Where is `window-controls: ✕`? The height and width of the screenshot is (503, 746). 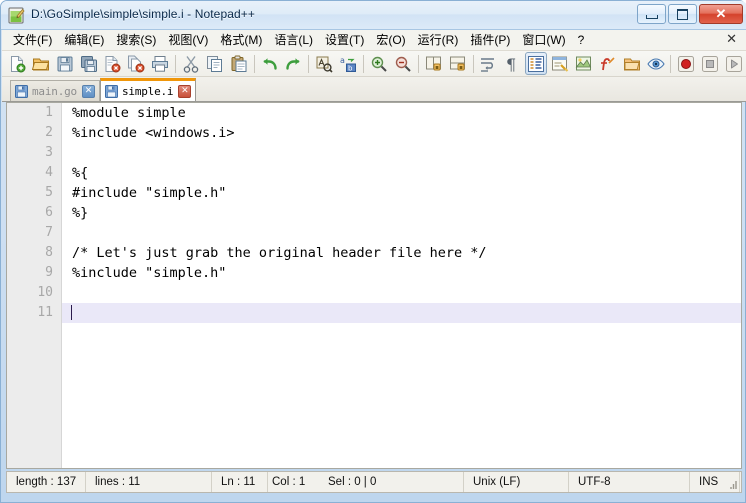
window-controls: ✕ is located at coordinates (690, 14).